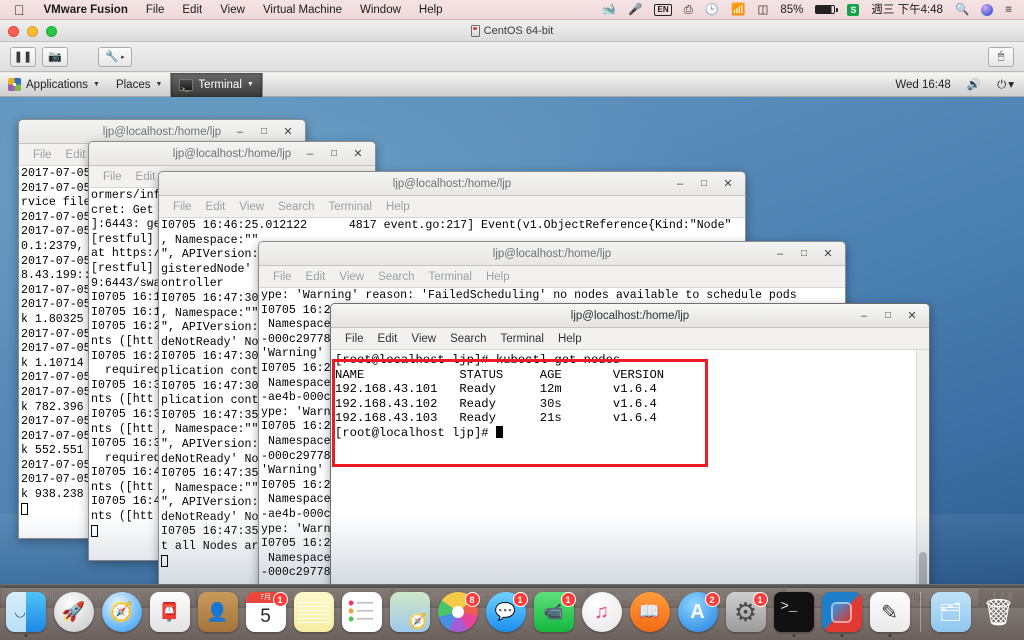 This screenshot has width=1024, height=640. What do you see at coordinates (923, 568) in the screenshot?
I see `scrollbar-thumb` at bounding box center [923, 568].